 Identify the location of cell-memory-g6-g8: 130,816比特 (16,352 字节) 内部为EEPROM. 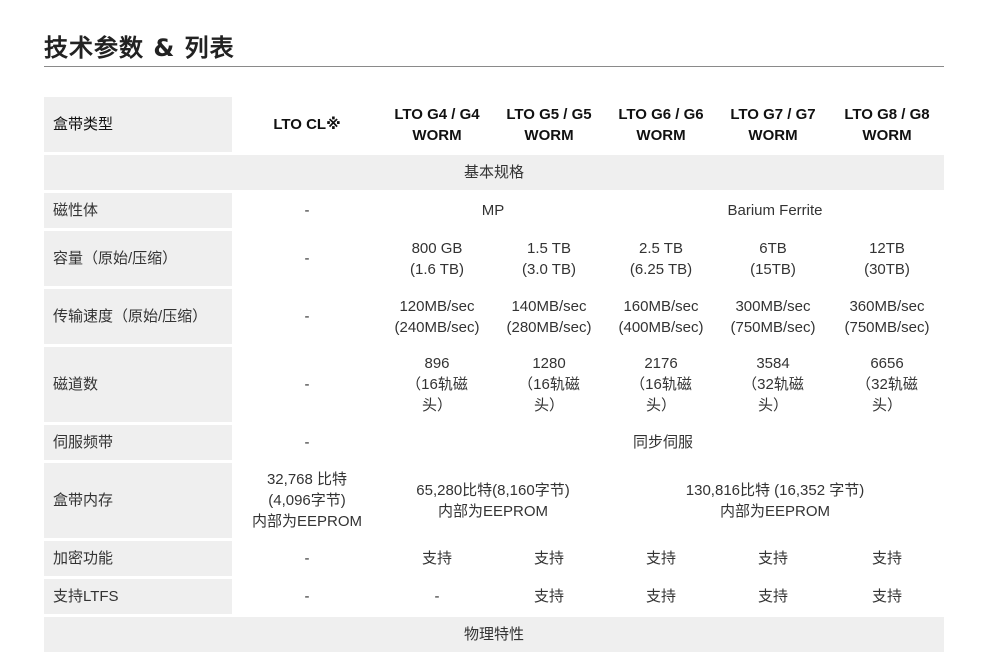
(775, 500).